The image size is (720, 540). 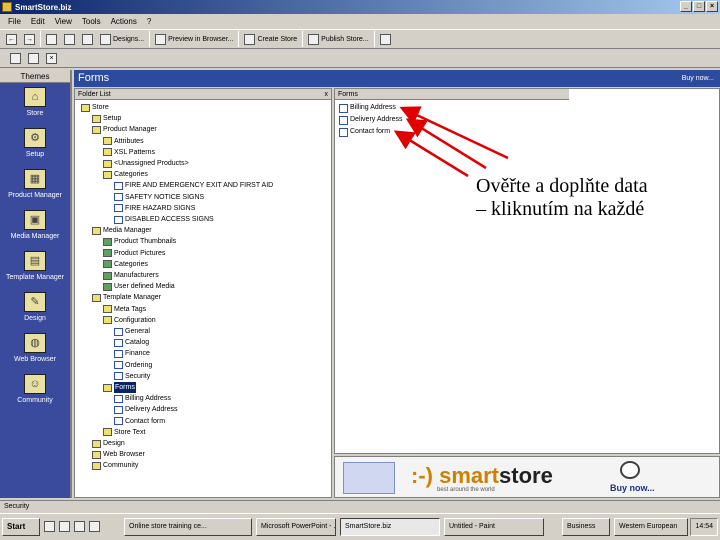 I want to click on new-icon, so click(x=15, y=58).